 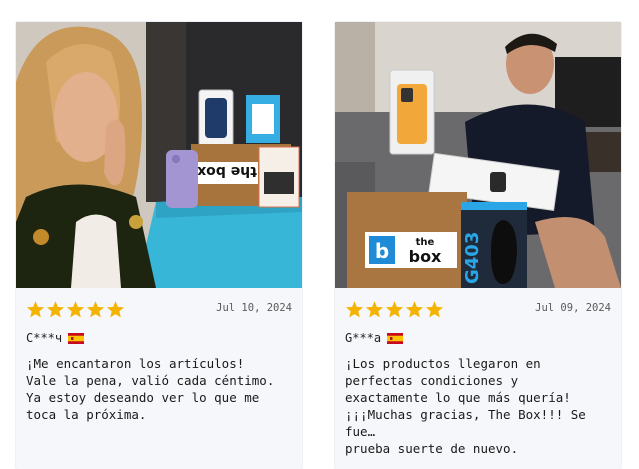 What do you see at coordinates (363, 338) in the screenshot?
I see `author-name: G***a` at bounding box center [363, 338].